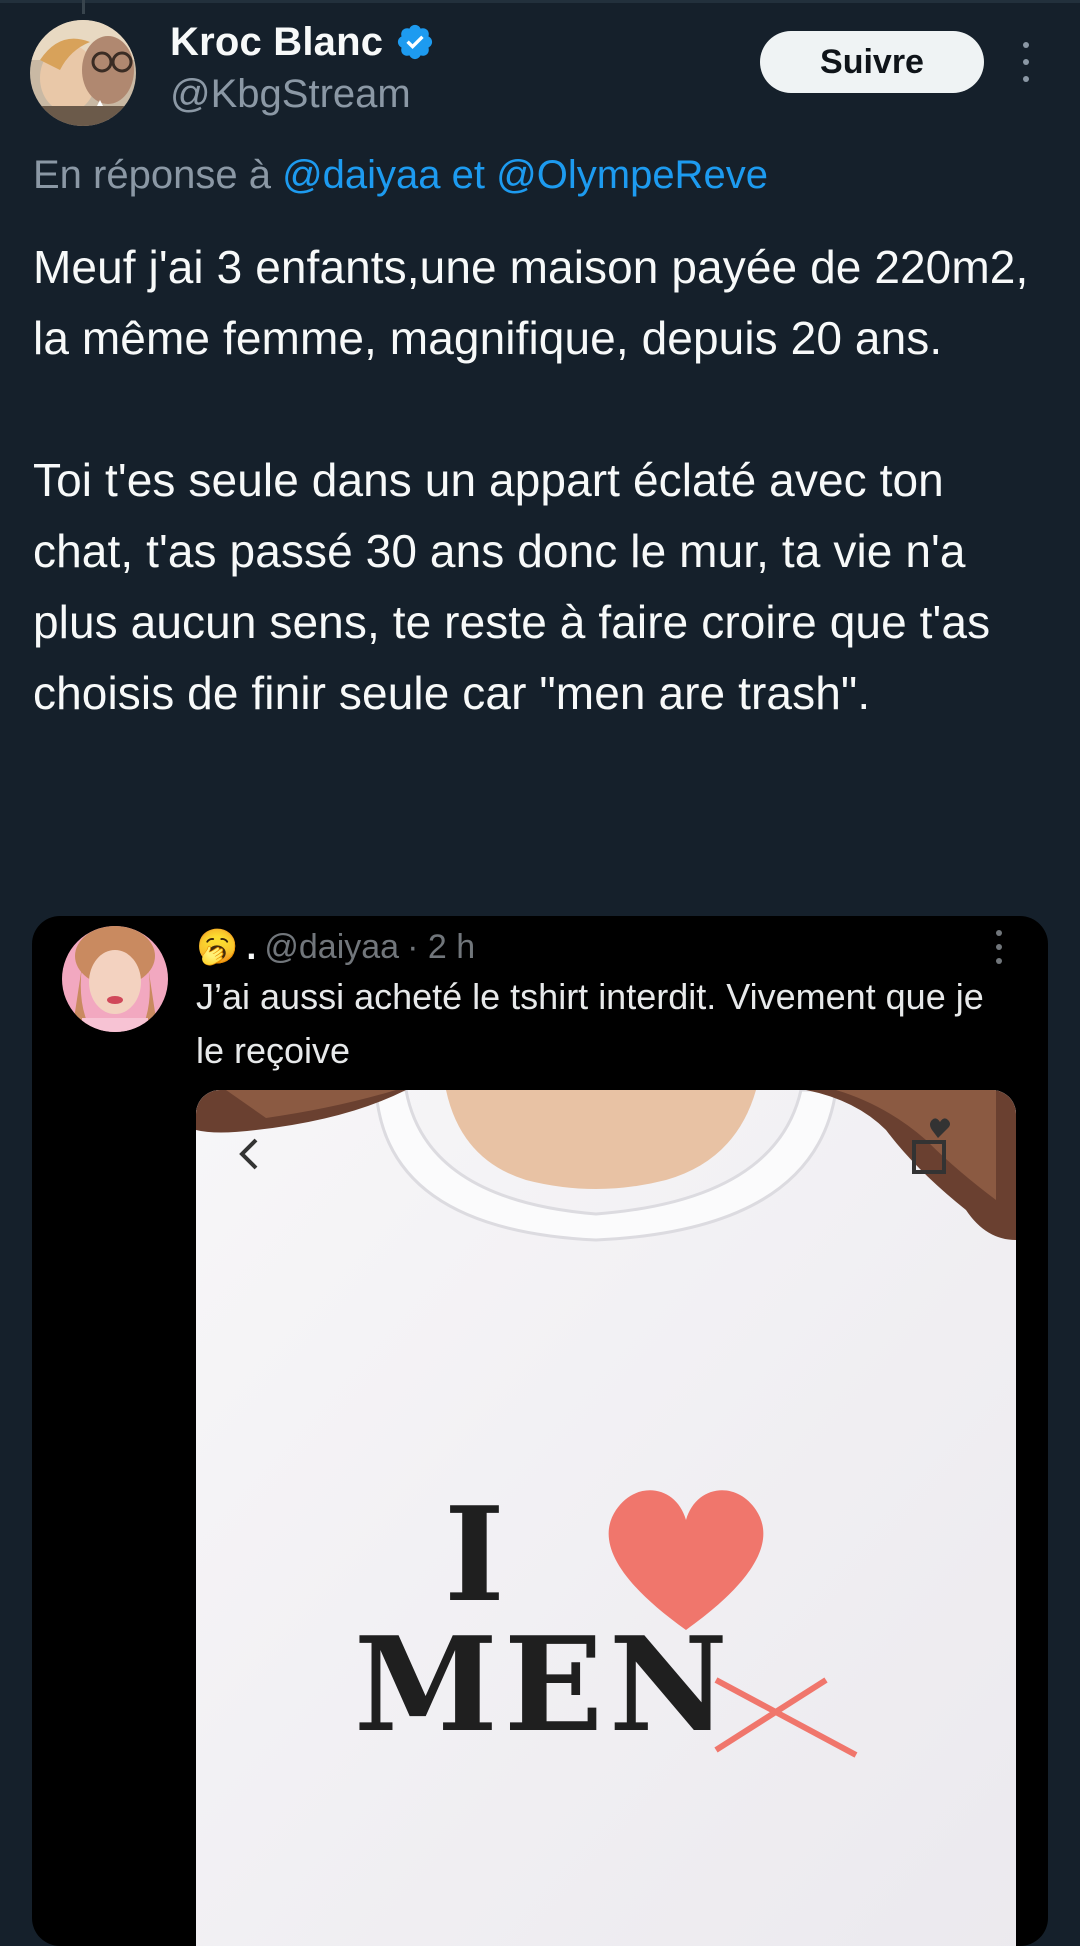  I want to click on author-name-row: Kroc Blanc, so click(302, 42).